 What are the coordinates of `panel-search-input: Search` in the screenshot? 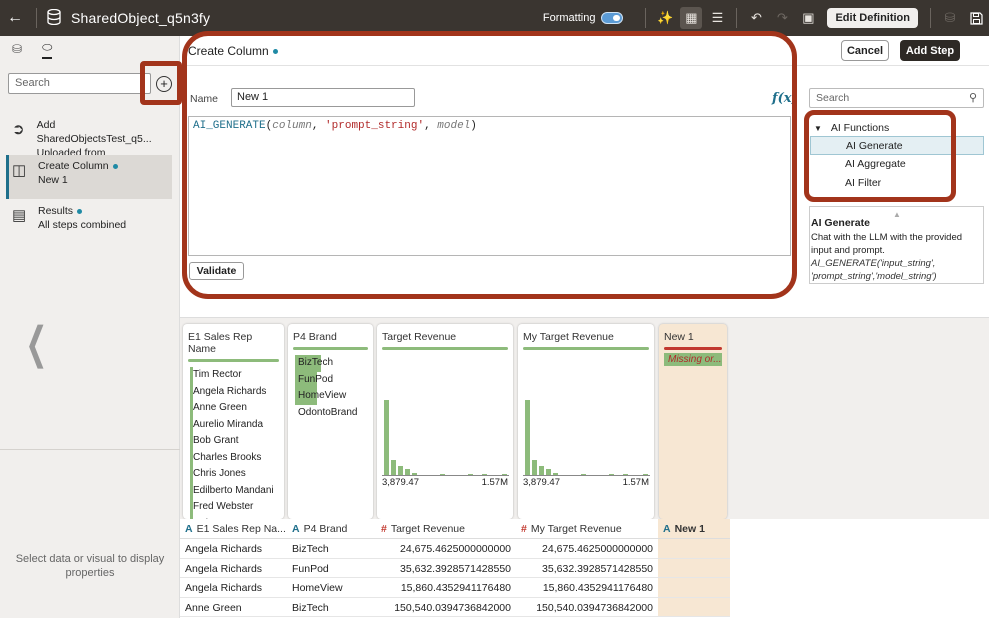 It's located at (79, 83).